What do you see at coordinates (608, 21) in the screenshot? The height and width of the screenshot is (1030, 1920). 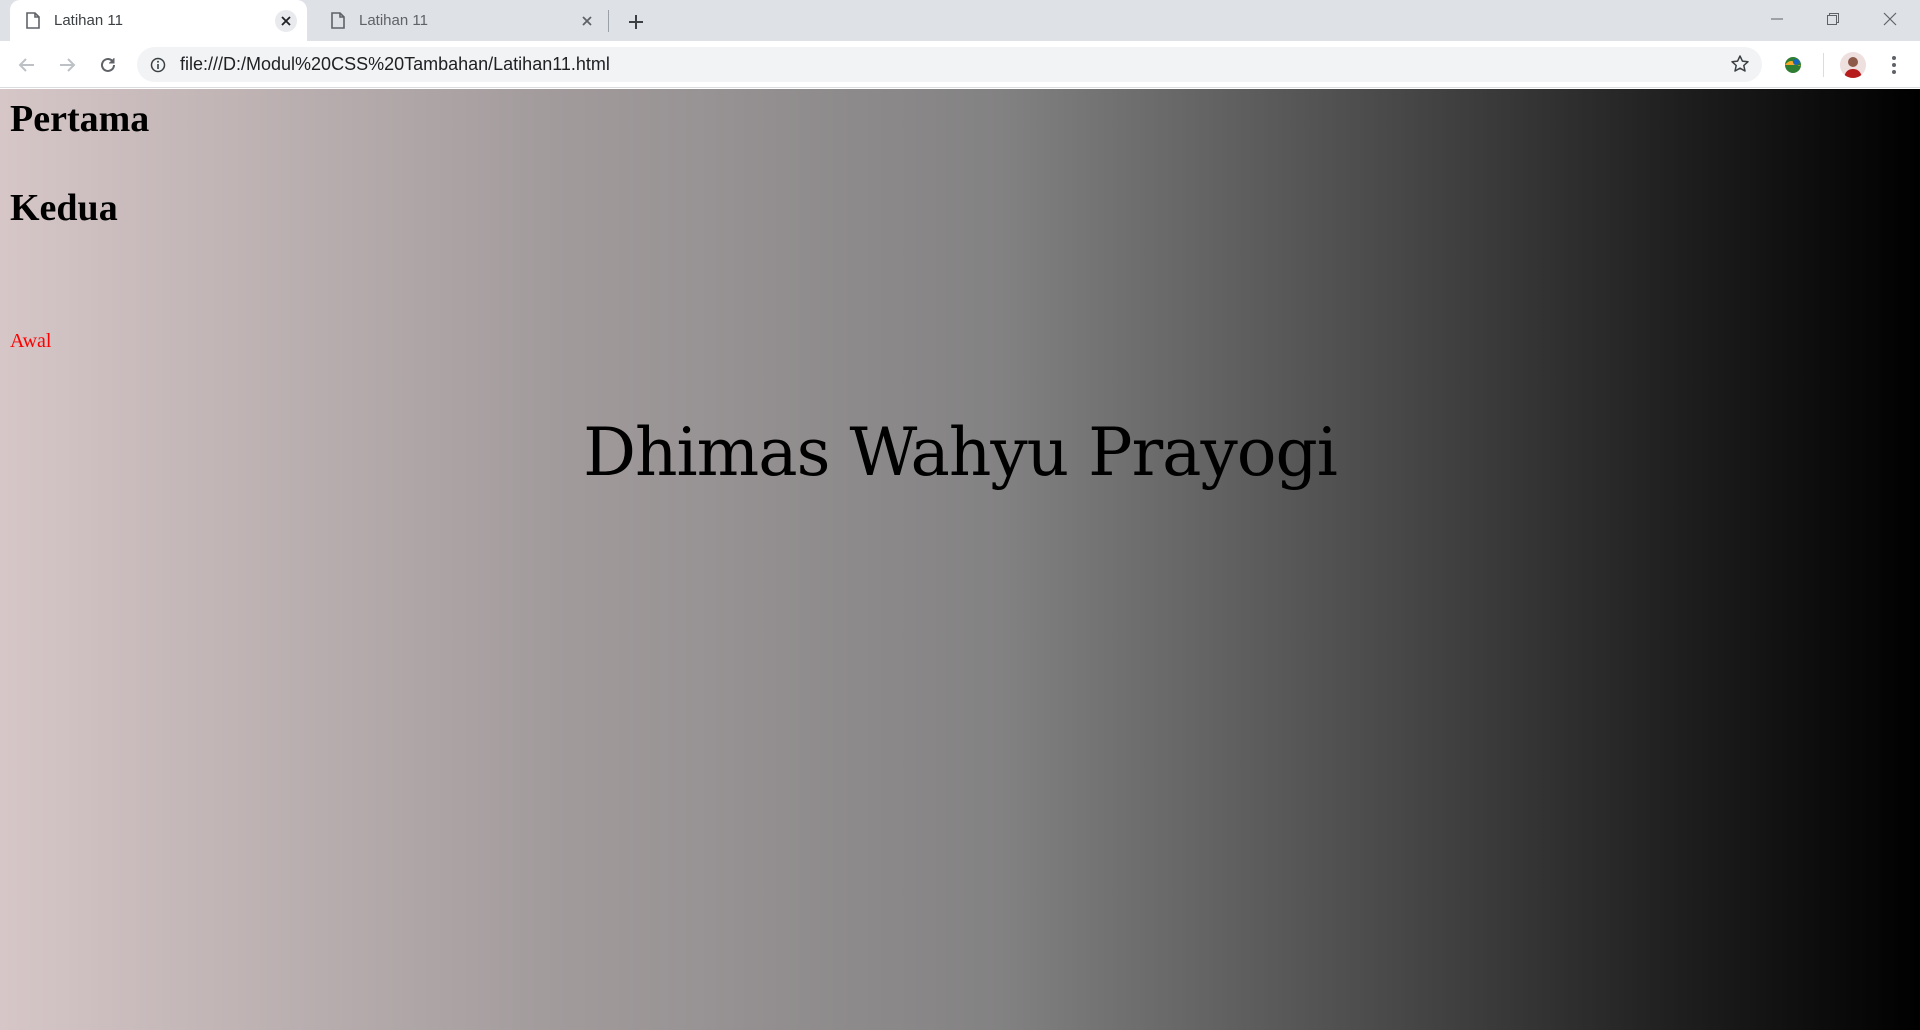 I see `tab-separator` at bounding box center [608, 21].